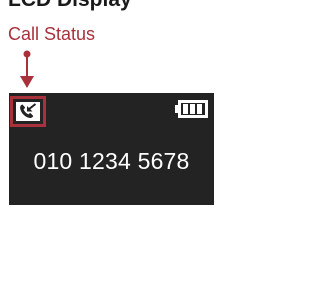 The height and width of the screenshot is (302, 320). What do you see at coordinates (27, 82) in the screenshot?
I see `pointer-arrowhead` at bounding box center [27, 82].